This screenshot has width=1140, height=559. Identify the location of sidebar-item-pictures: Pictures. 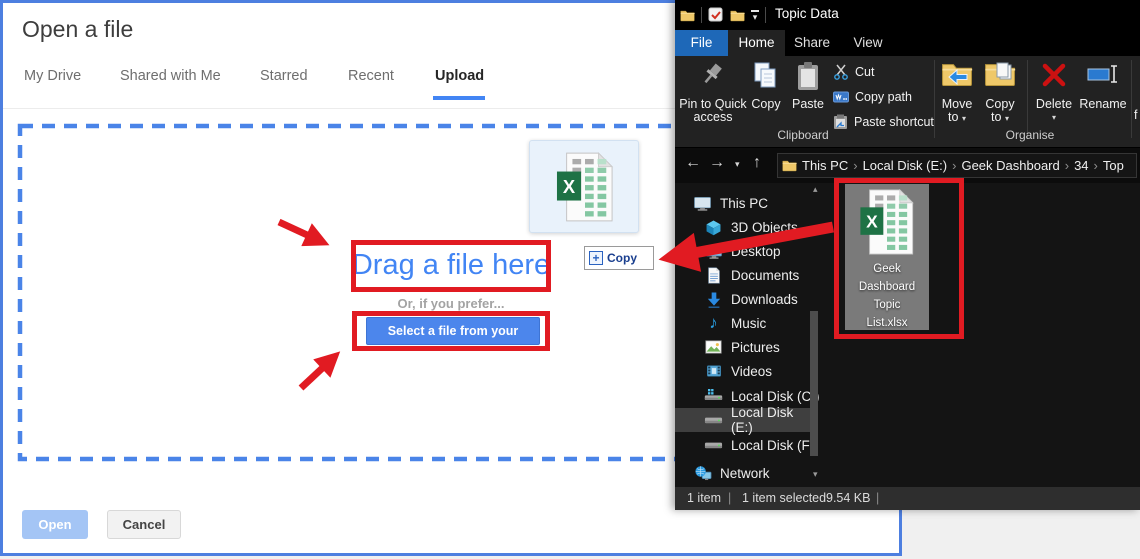
(752, 347).